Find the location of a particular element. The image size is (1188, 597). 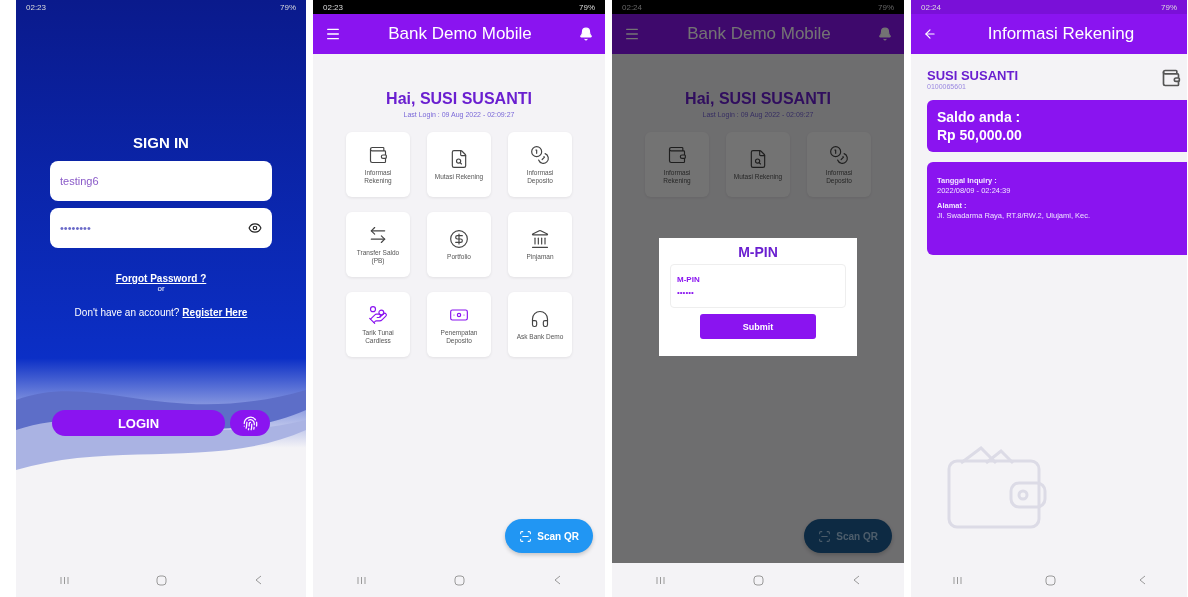

fingerprint-icon is located at coordinates (250, 423).